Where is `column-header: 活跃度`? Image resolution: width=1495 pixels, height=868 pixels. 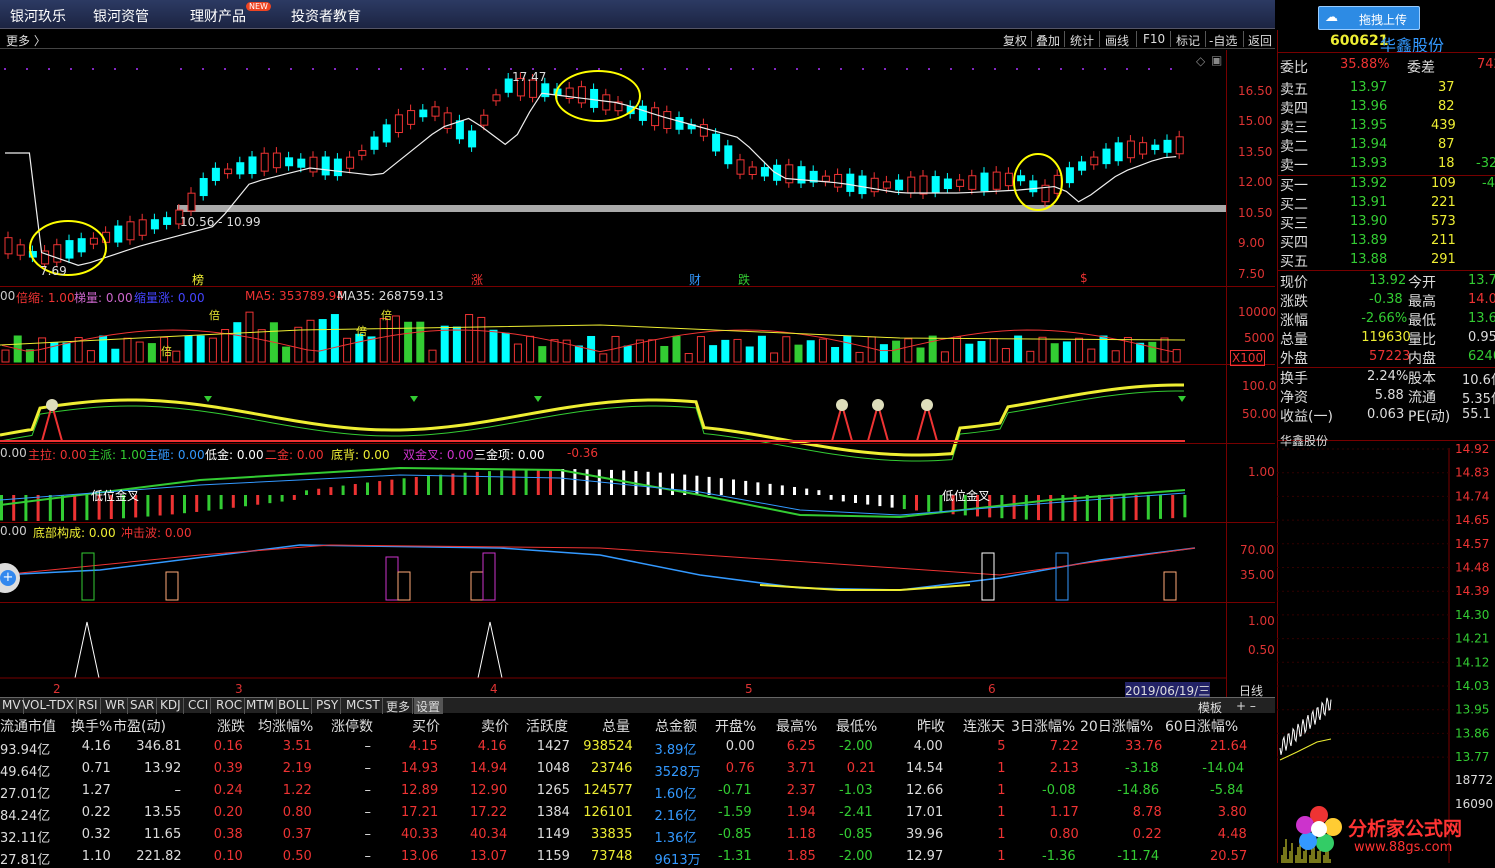 column-header: 活跃度 is located at coordinates (547, 726).